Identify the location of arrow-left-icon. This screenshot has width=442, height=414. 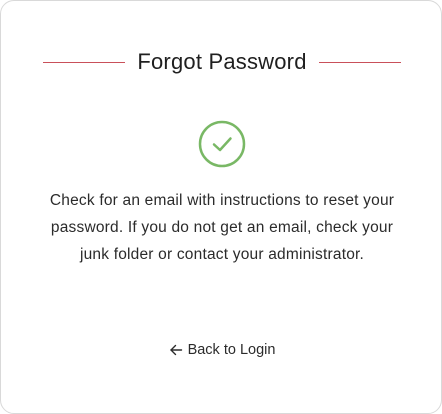
(176, 350).